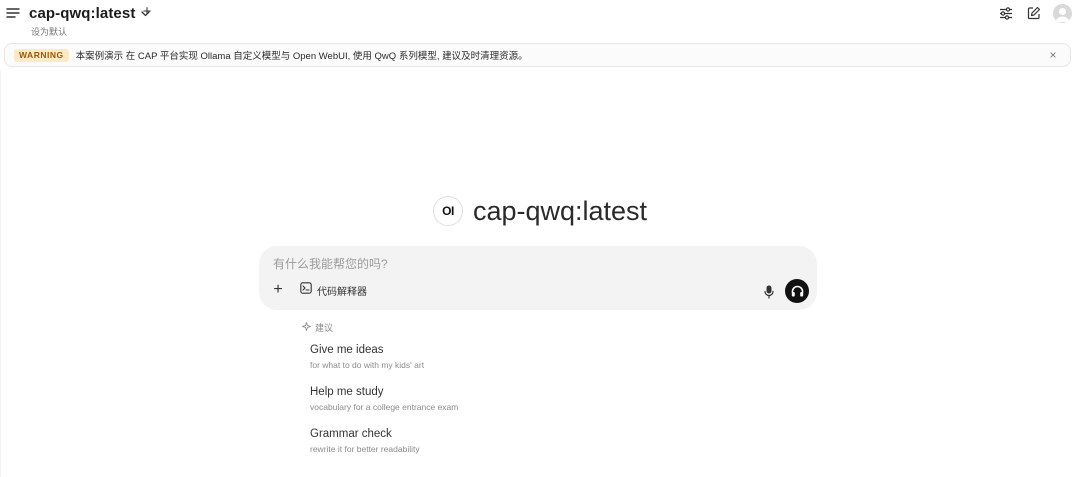 The width and height of the screenshot is (1080, 477). I want to click on attach-plus-button: +, so click(278, 290).